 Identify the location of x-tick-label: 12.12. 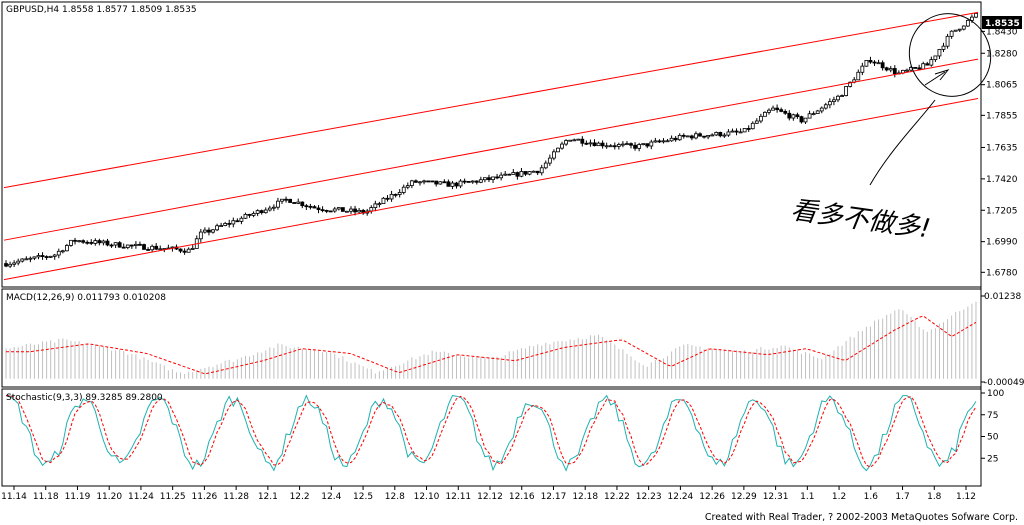
(490, 497).